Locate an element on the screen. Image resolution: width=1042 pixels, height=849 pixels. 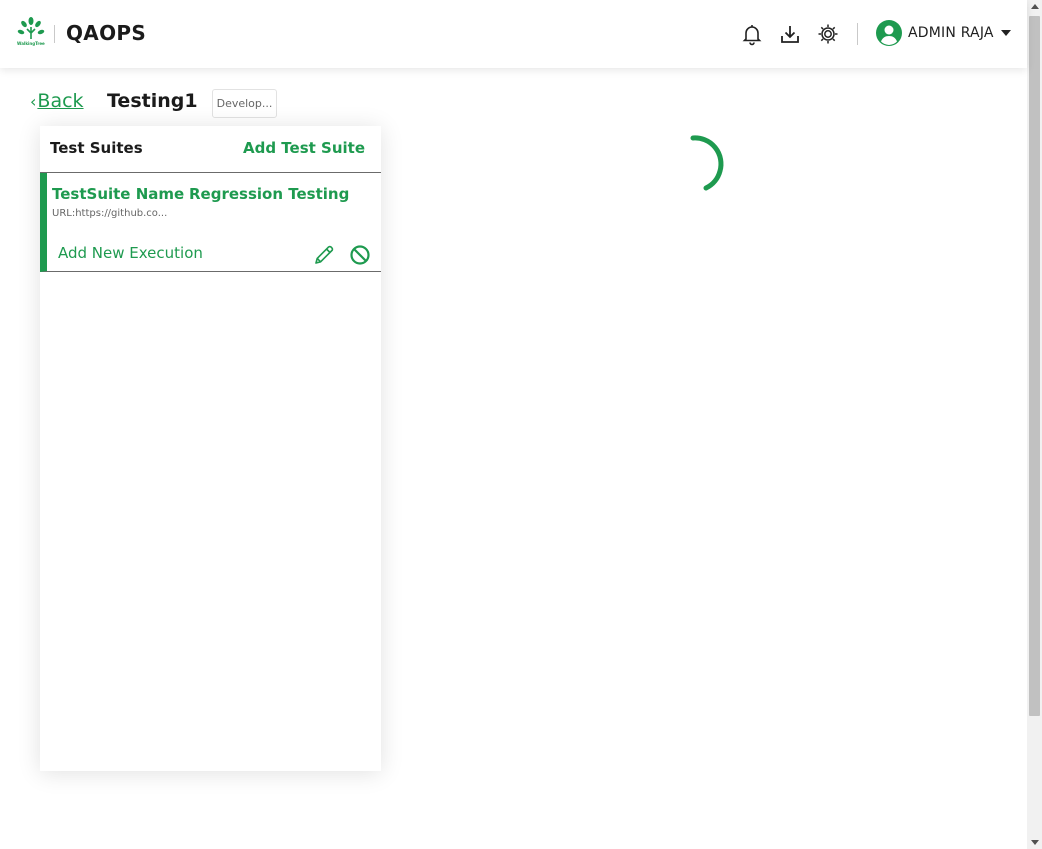
panel-header: Test Suites Add Test Suite is located at coordinates (210, 149).